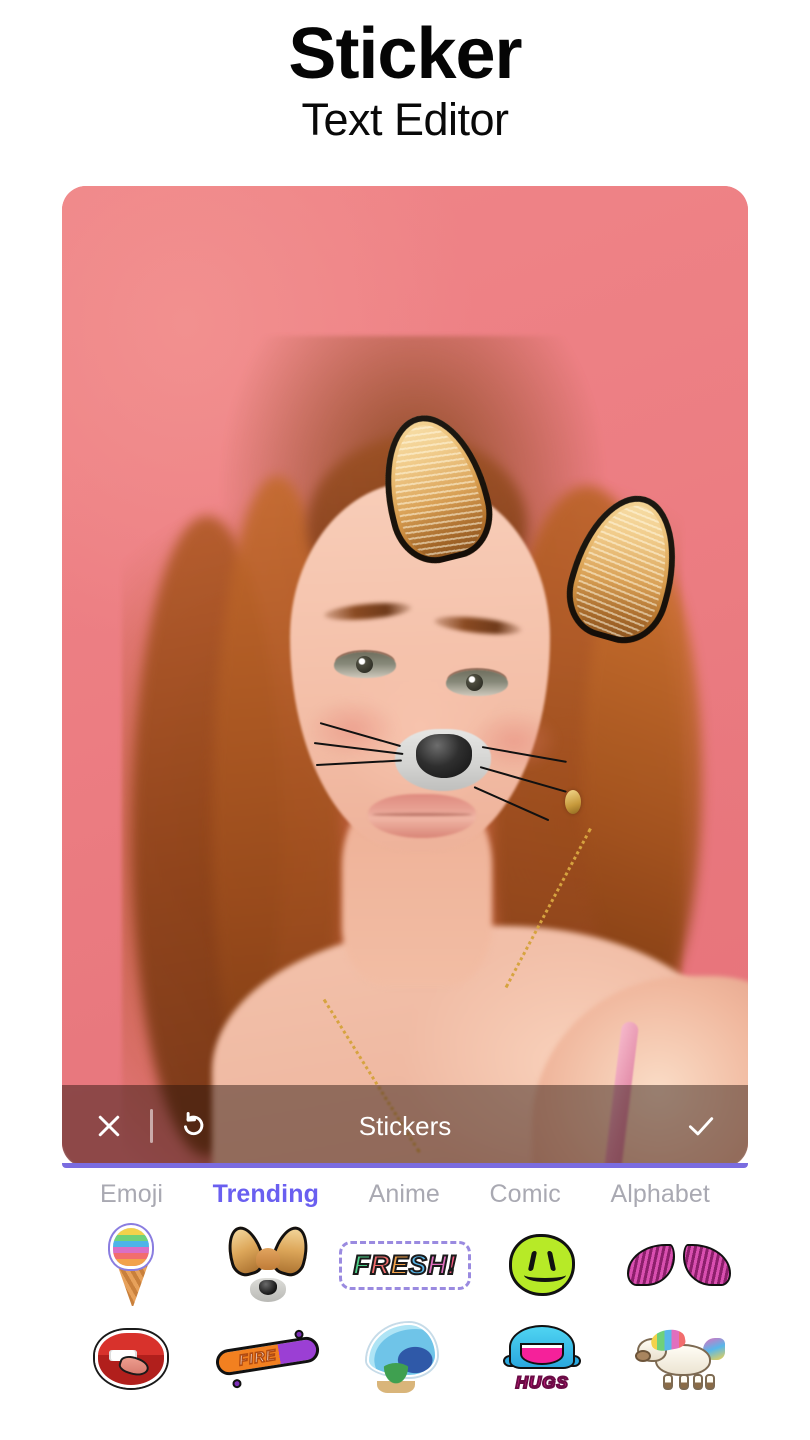  What do you see at coordinates (380, 1264) in the screenshot?
I see `letter: R` at bounding box center [380, 1264].